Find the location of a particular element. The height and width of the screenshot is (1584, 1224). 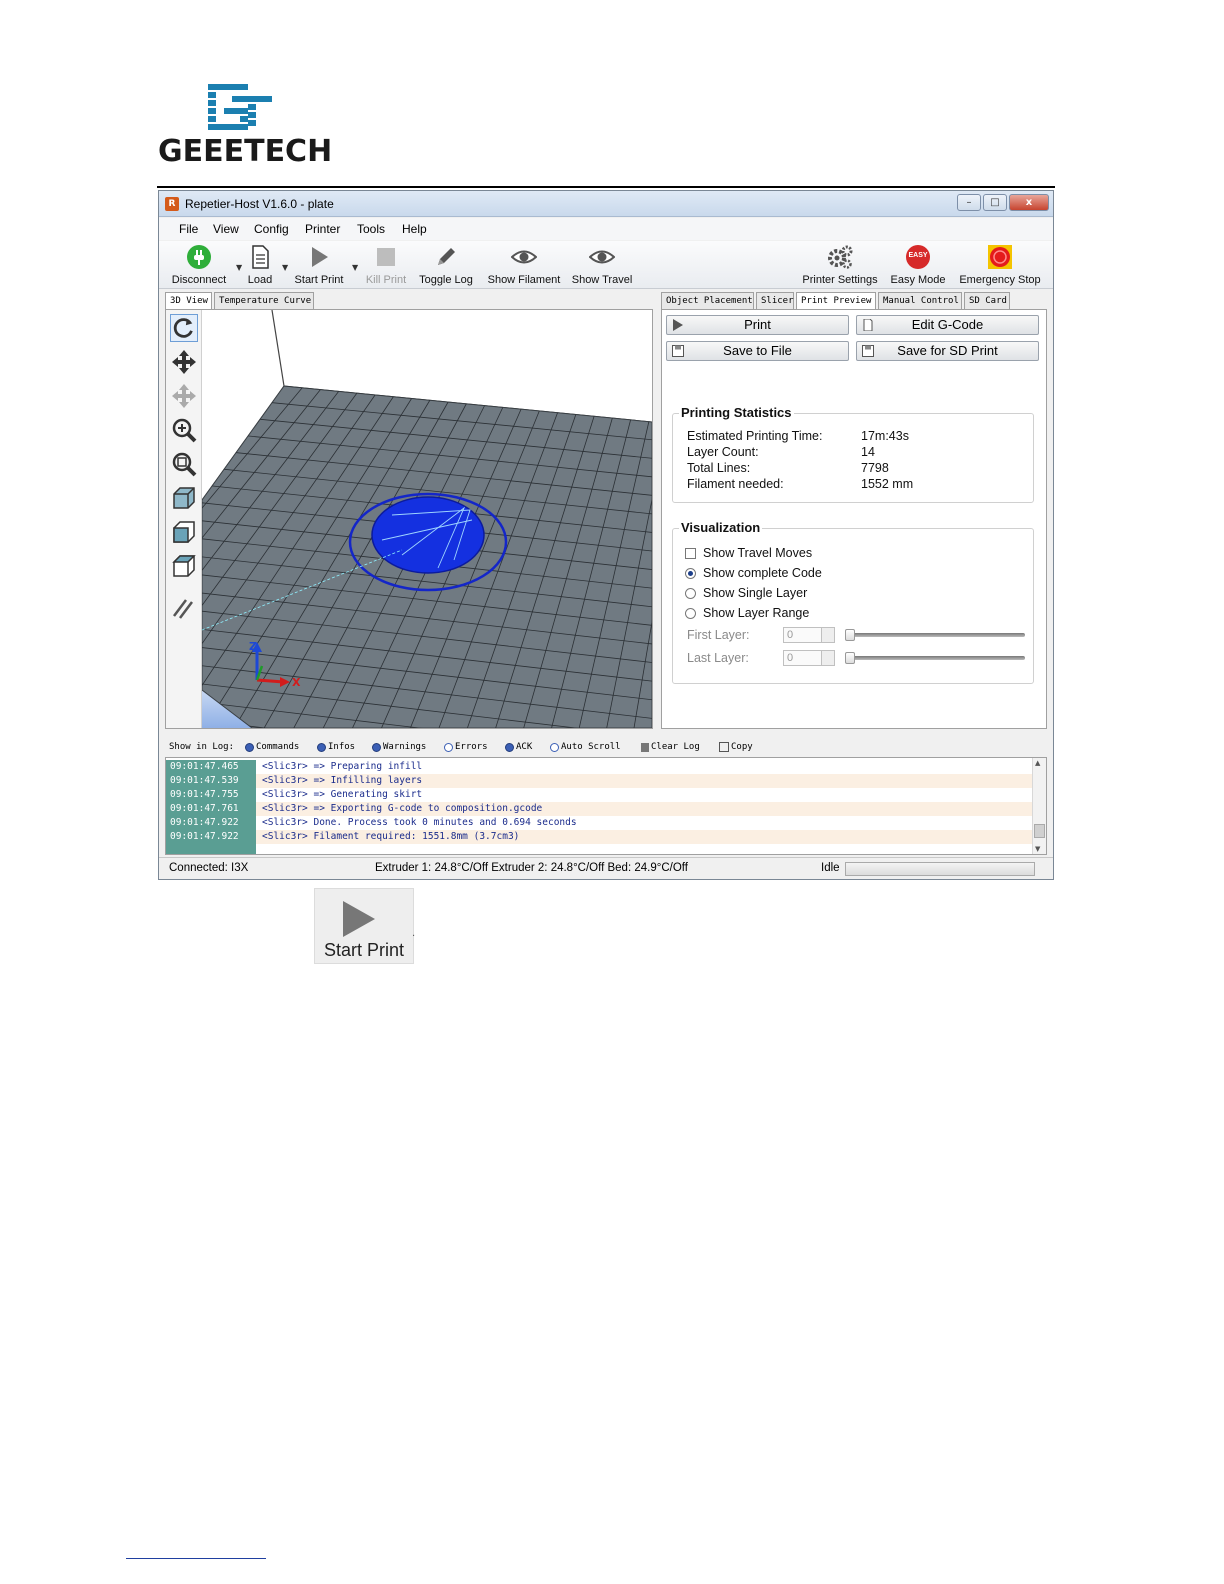

show-filament-button: Show Filament is located at coordinates (524, 265).